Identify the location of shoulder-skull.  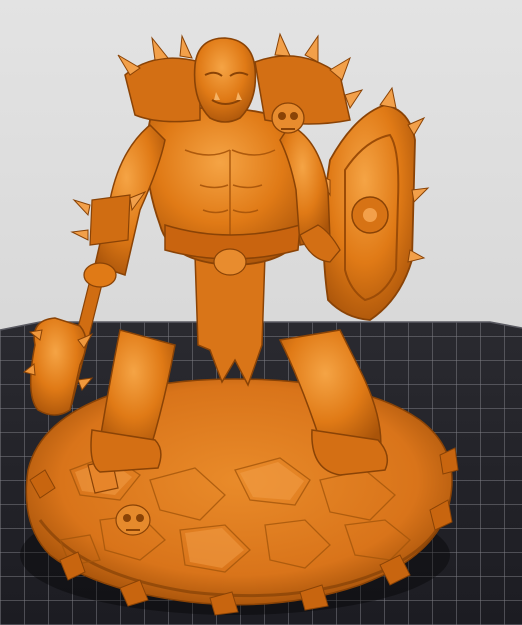
(288, 118).